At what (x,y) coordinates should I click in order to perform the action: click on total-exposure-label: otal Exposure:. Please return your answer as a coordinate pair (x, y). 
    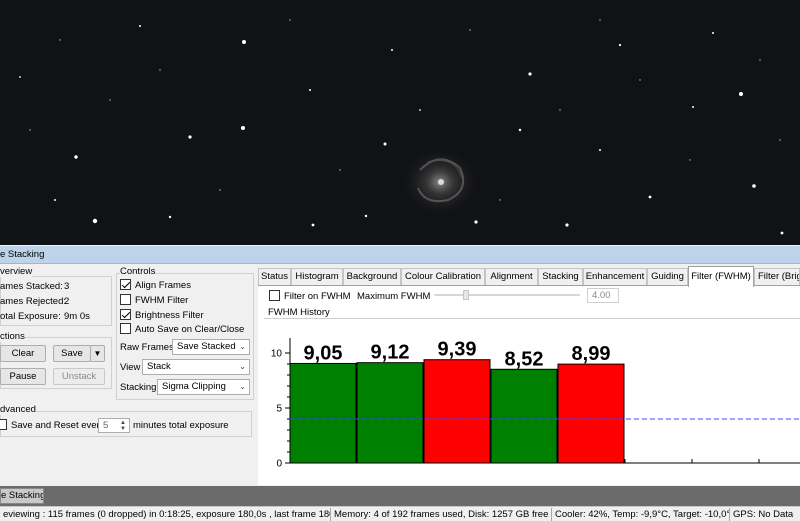
    Looking at the image, I should click on (30, 316).